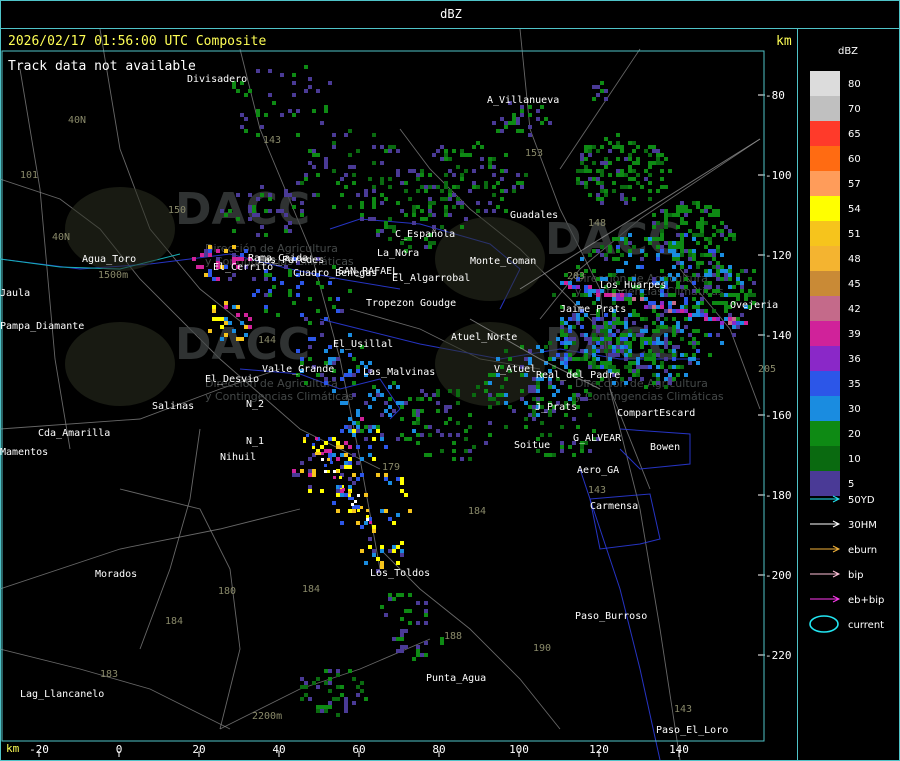  What do you see at coordinates (854, 159) in the screenshot?
I see `legend-value: 60` at bounding box center [854, 159].